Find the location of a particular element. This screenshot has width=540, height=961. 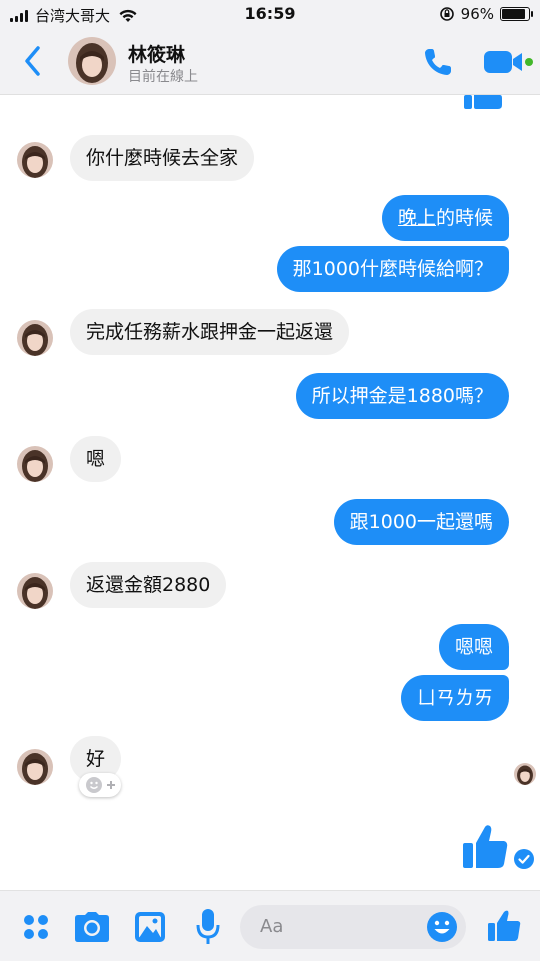

camera-icon is located at coordinates (92, 927).